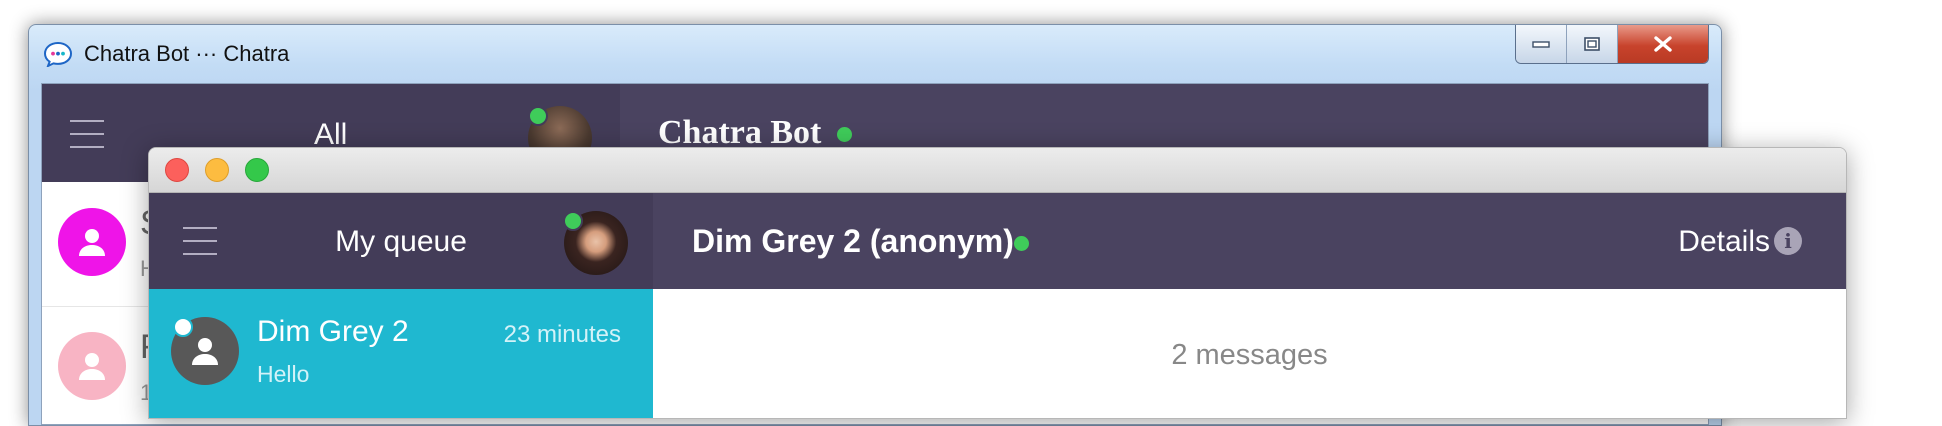  Describe the element at coordinates (187, 53) in the screenshot. I see `window-title: Chatra Bot ··· Chatra` at that location.